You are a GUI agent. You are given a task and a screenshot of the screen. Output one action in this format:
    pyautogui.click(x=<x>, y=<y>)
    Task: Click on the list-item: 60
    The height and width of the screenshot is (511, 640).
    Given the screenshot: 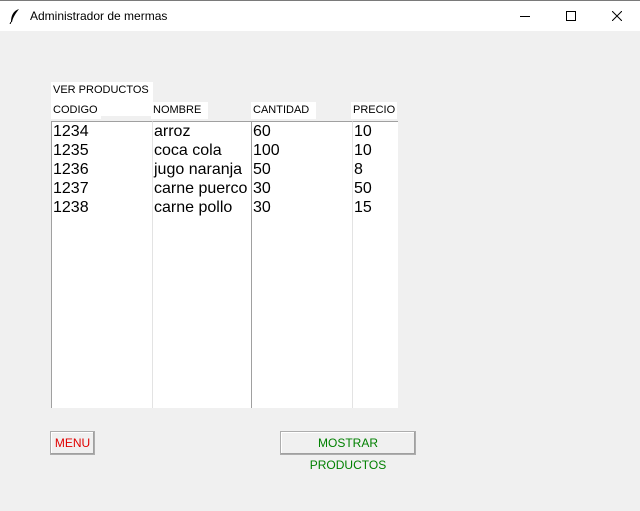 What is the action you would take?
    pyautogui.click(x=302, y=131)
    